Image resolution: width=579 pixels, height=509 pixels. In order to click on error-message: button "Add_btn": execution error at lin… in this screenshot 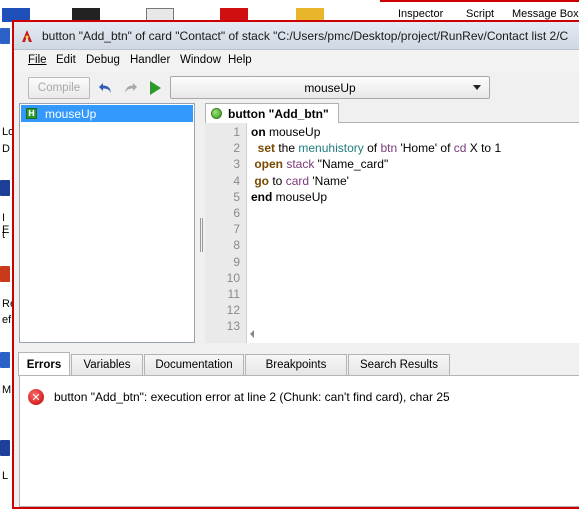, I will do `click(252, 397)`.